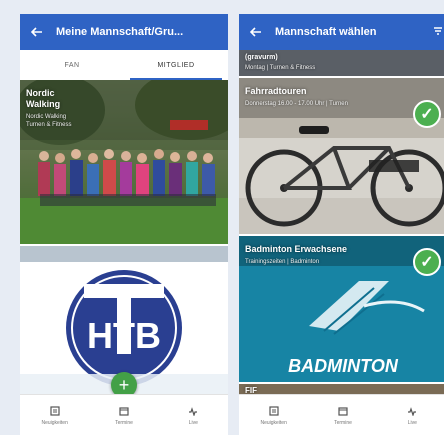 The height and width of the screenshot is (435, 444). What do you see at coordinates (124, 254) in the screenshot?
I see `card-divider-strip` at bounding box center [124, 254].